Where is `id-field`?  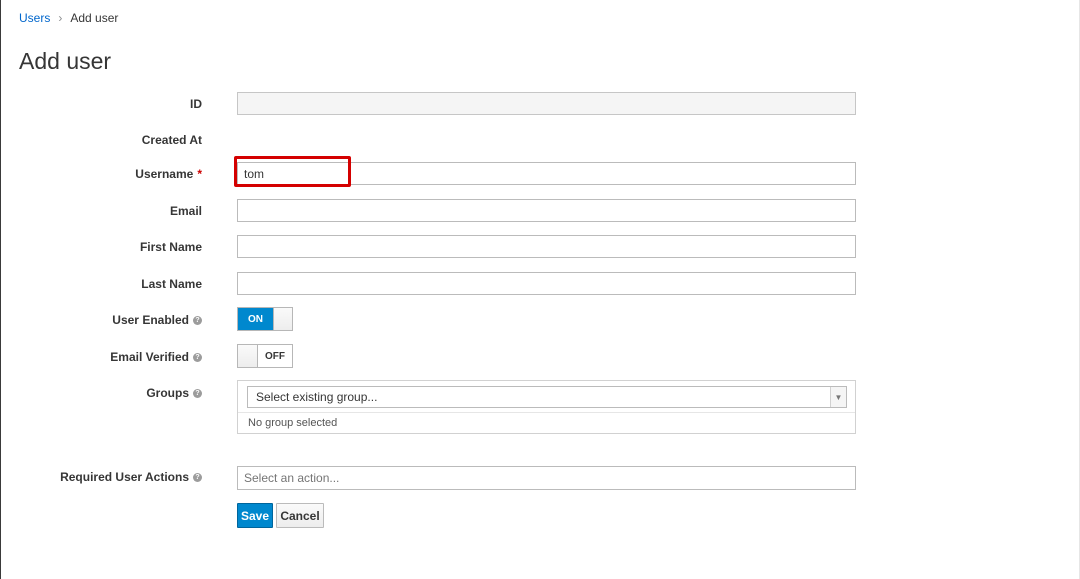 id-field is located at coordinates (546, 103).